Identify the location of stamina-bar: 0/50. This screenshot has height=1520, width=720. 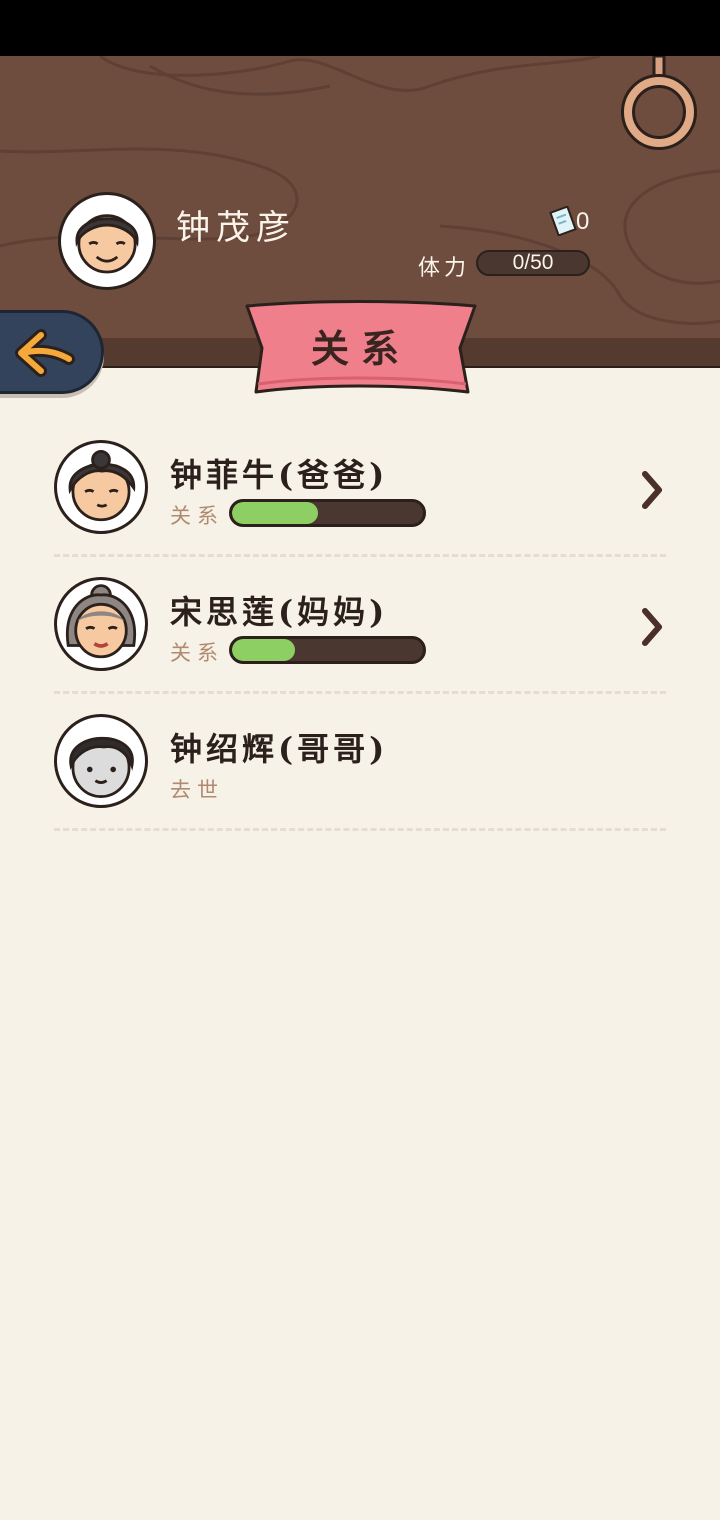
(533, 263).